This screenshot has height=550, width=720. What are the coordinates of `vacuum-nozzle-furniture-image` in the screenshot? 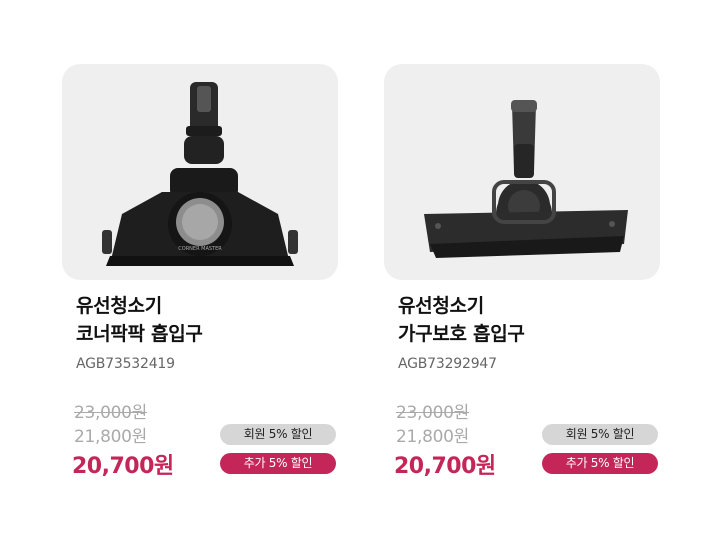 It's located at (526, 179).